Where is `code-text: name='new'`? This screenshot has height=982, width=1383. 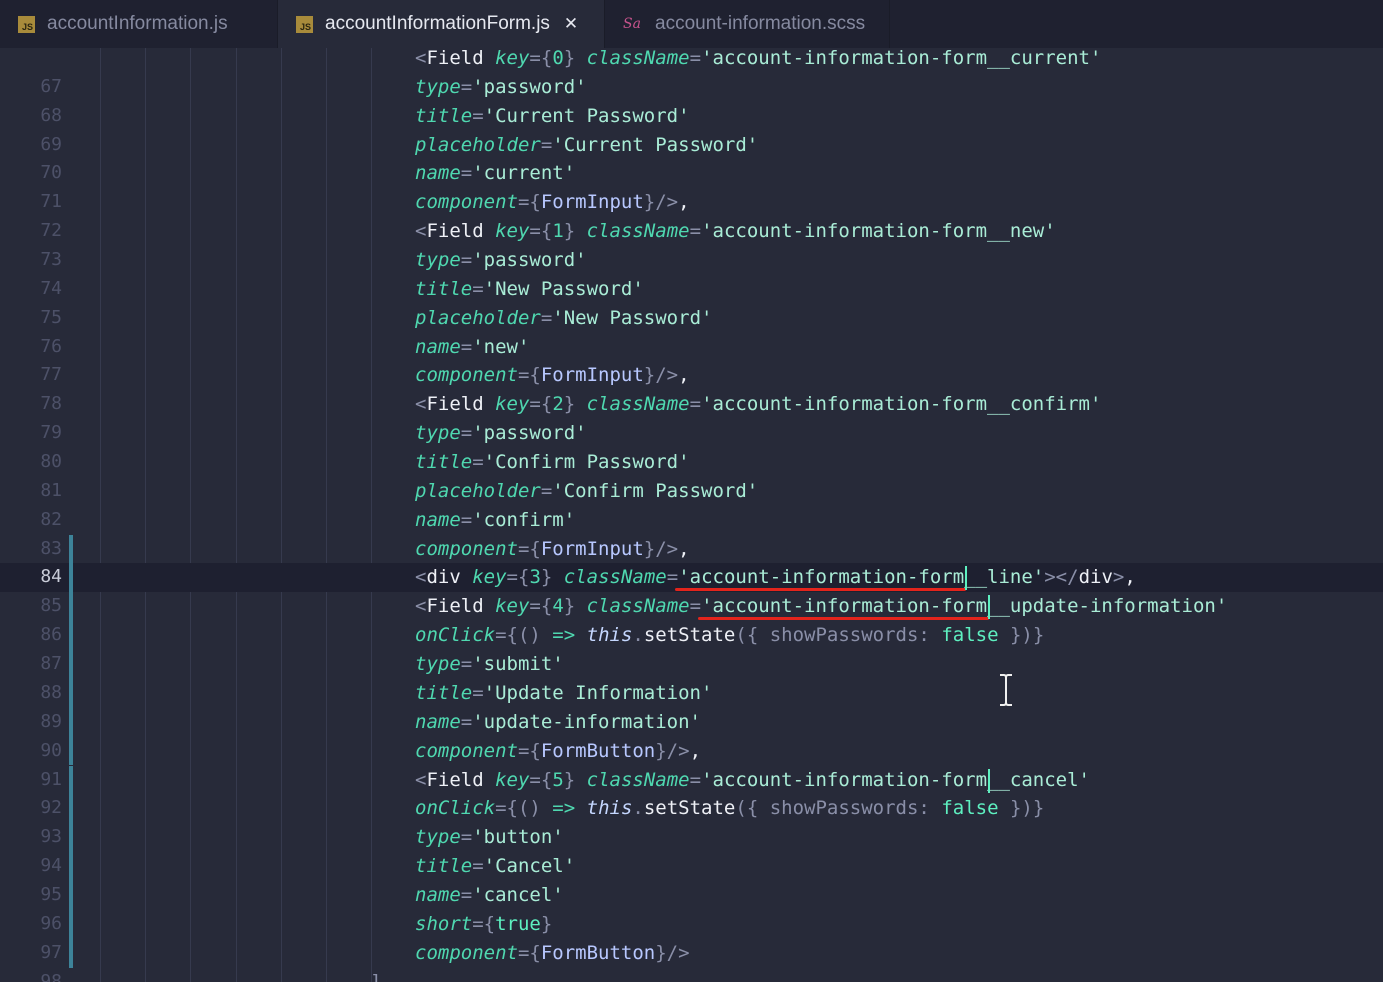
code-text: name='new' is located at coordinates (472, 347).